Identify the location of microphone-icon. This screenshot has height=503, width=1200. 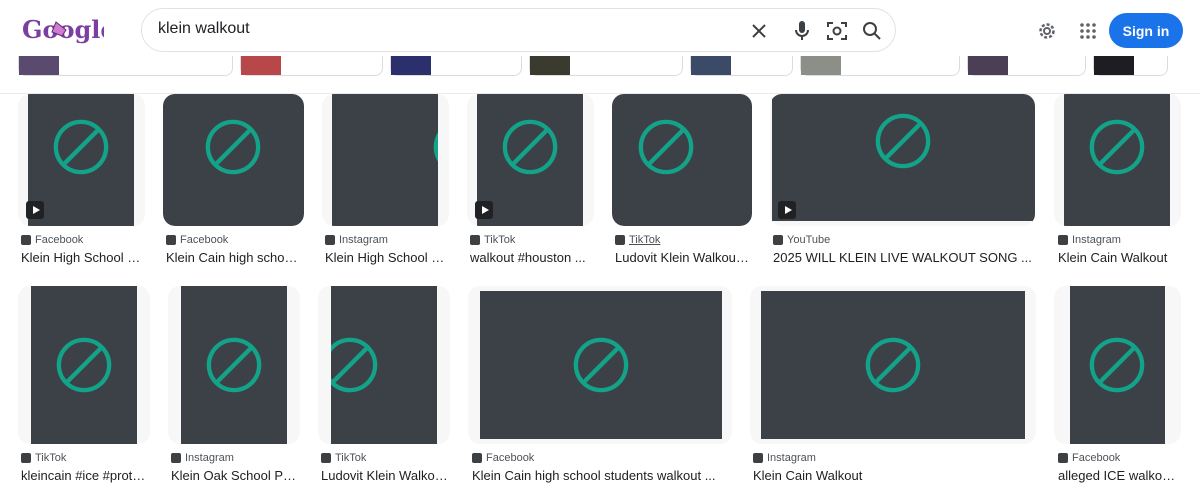
(802, 31).